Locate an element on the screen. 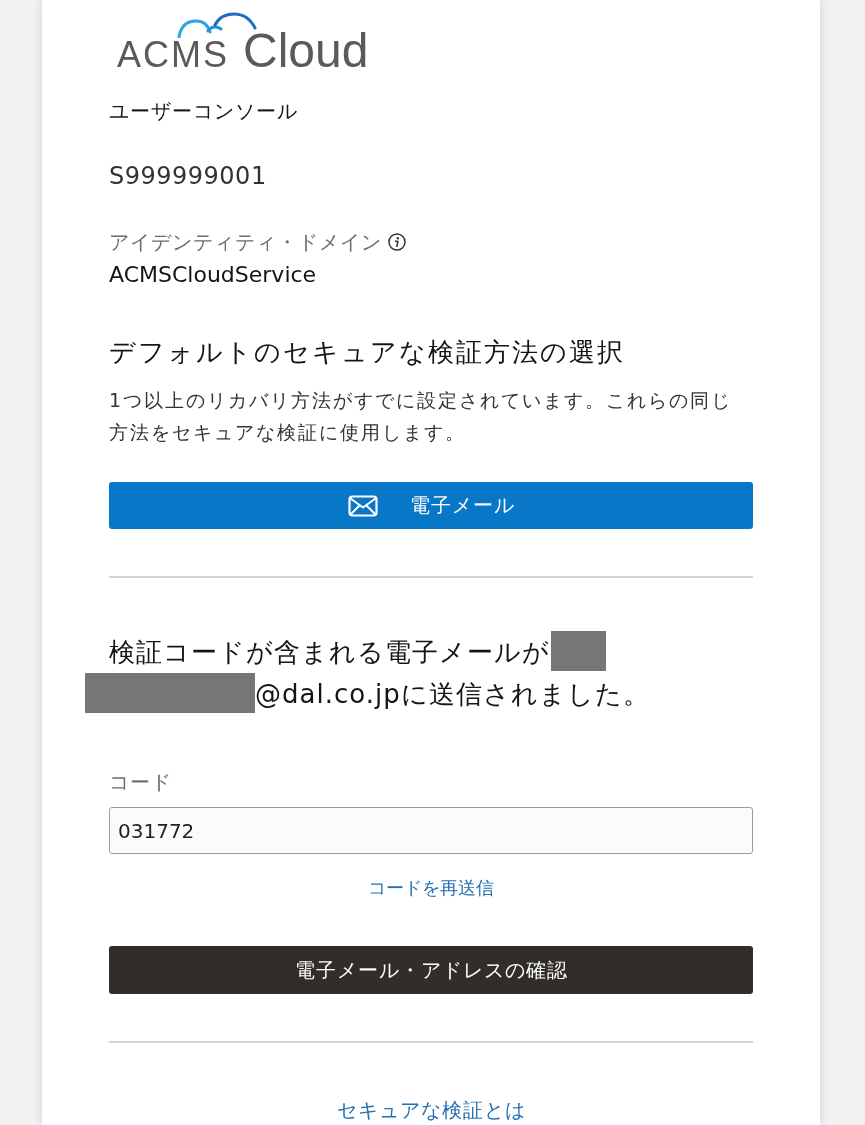 The height and width of the screenshot is (1125, 865). message-text: 検証コードが含まれる電子メールが is located at coordinates (329, 652).